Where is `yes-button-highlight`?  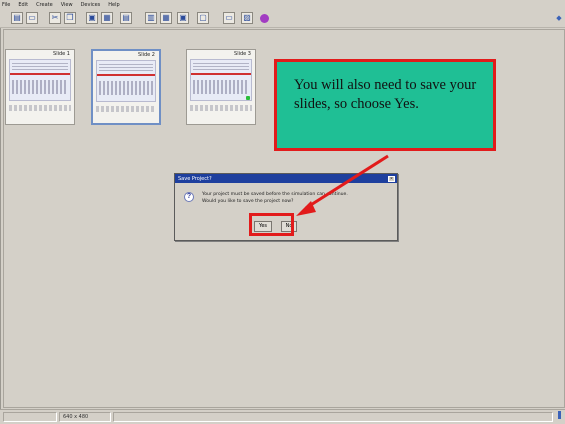
yes-button-highlight is located at coordinates (271, 224).